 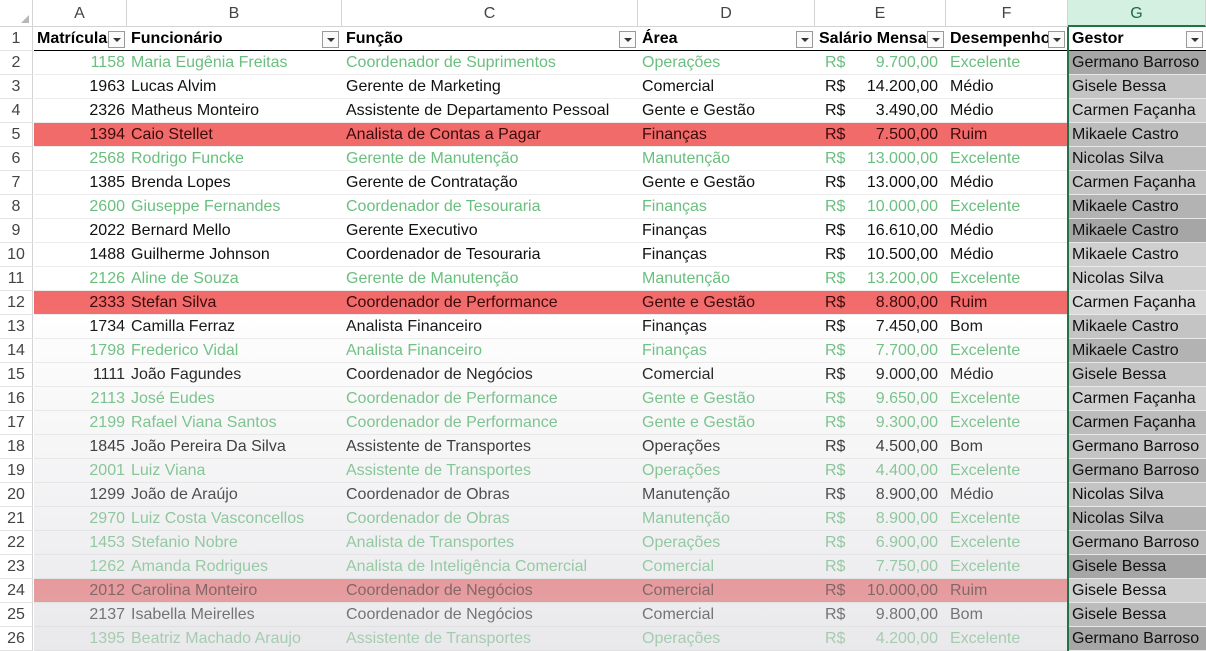 What do you see at coordinates (490, 13) in the screenshot?
I see `column-header-c: C` at bounding box center [490, 13].